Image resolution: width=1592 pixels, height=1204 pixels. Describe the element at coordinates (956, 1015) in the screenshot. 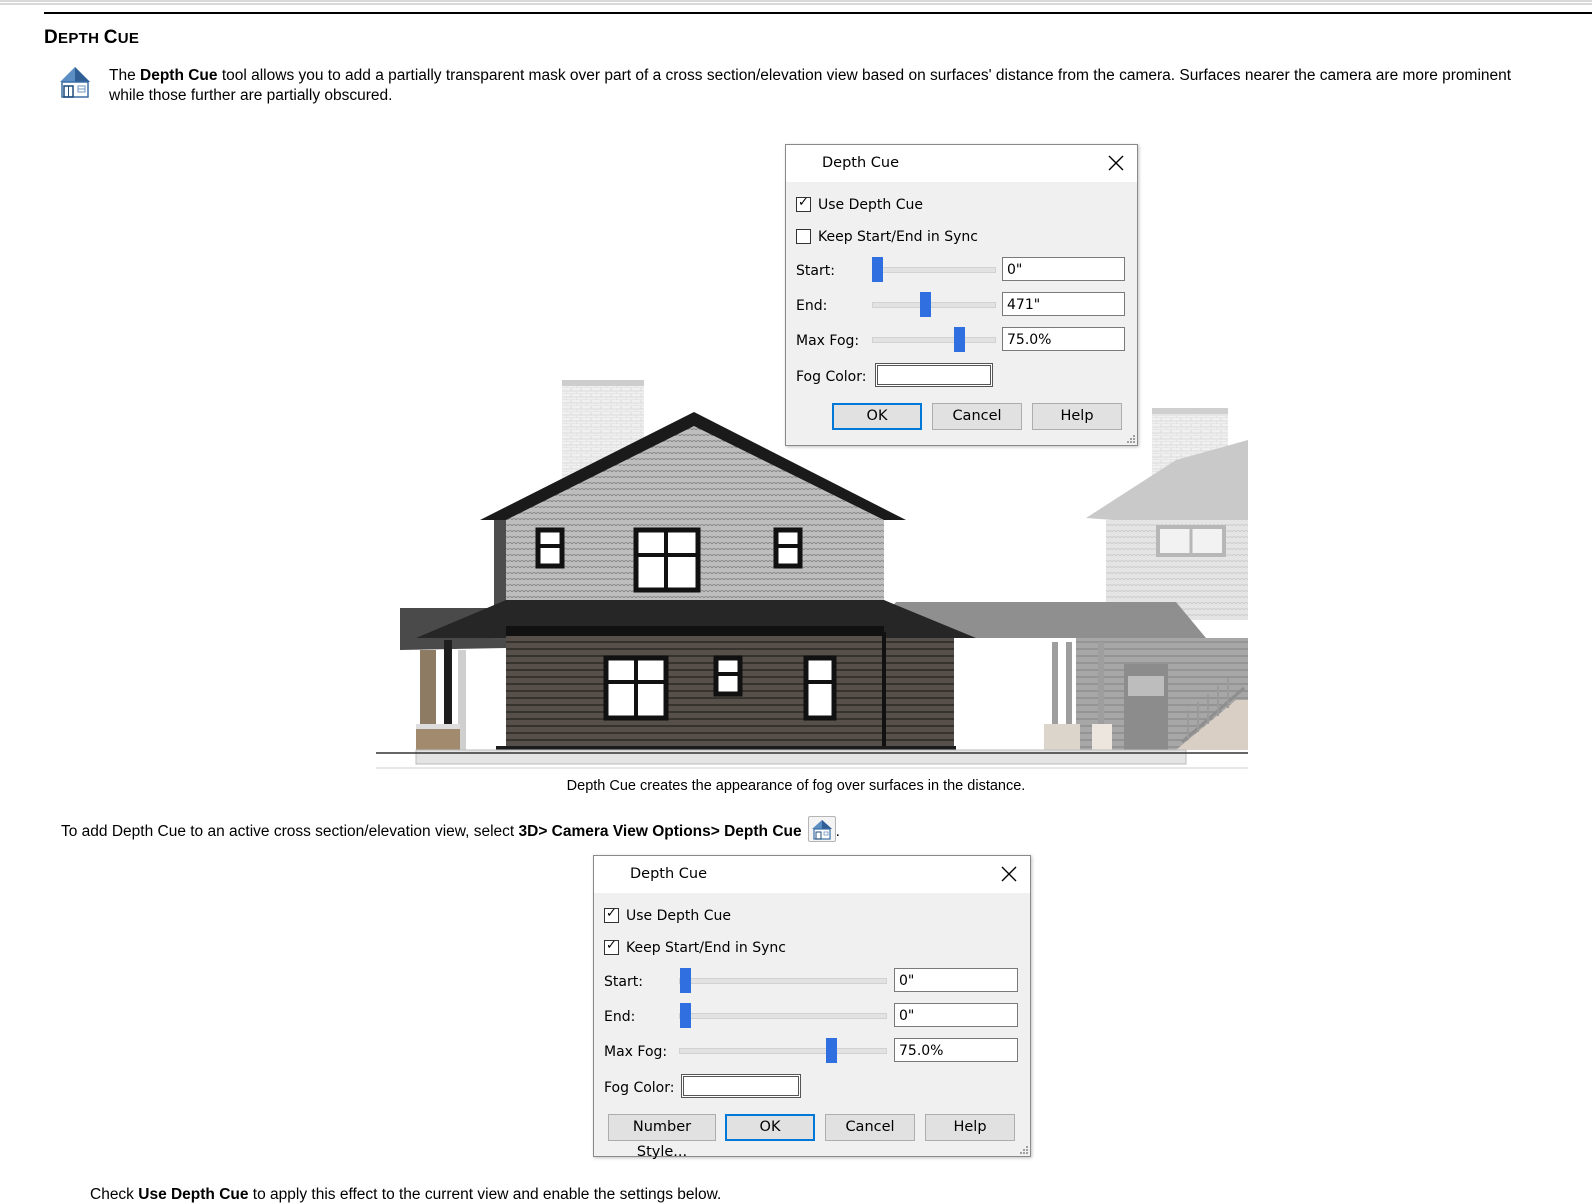

I see `end-input: 0"` at that location.